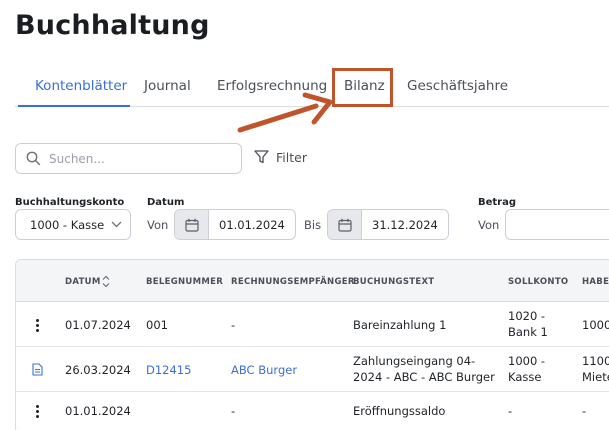 The width and height of the screenshot is (609, 430). Describe the element at coordinates (313, 225) in the screenshot. I see `date-to-label: Bis` at that location.